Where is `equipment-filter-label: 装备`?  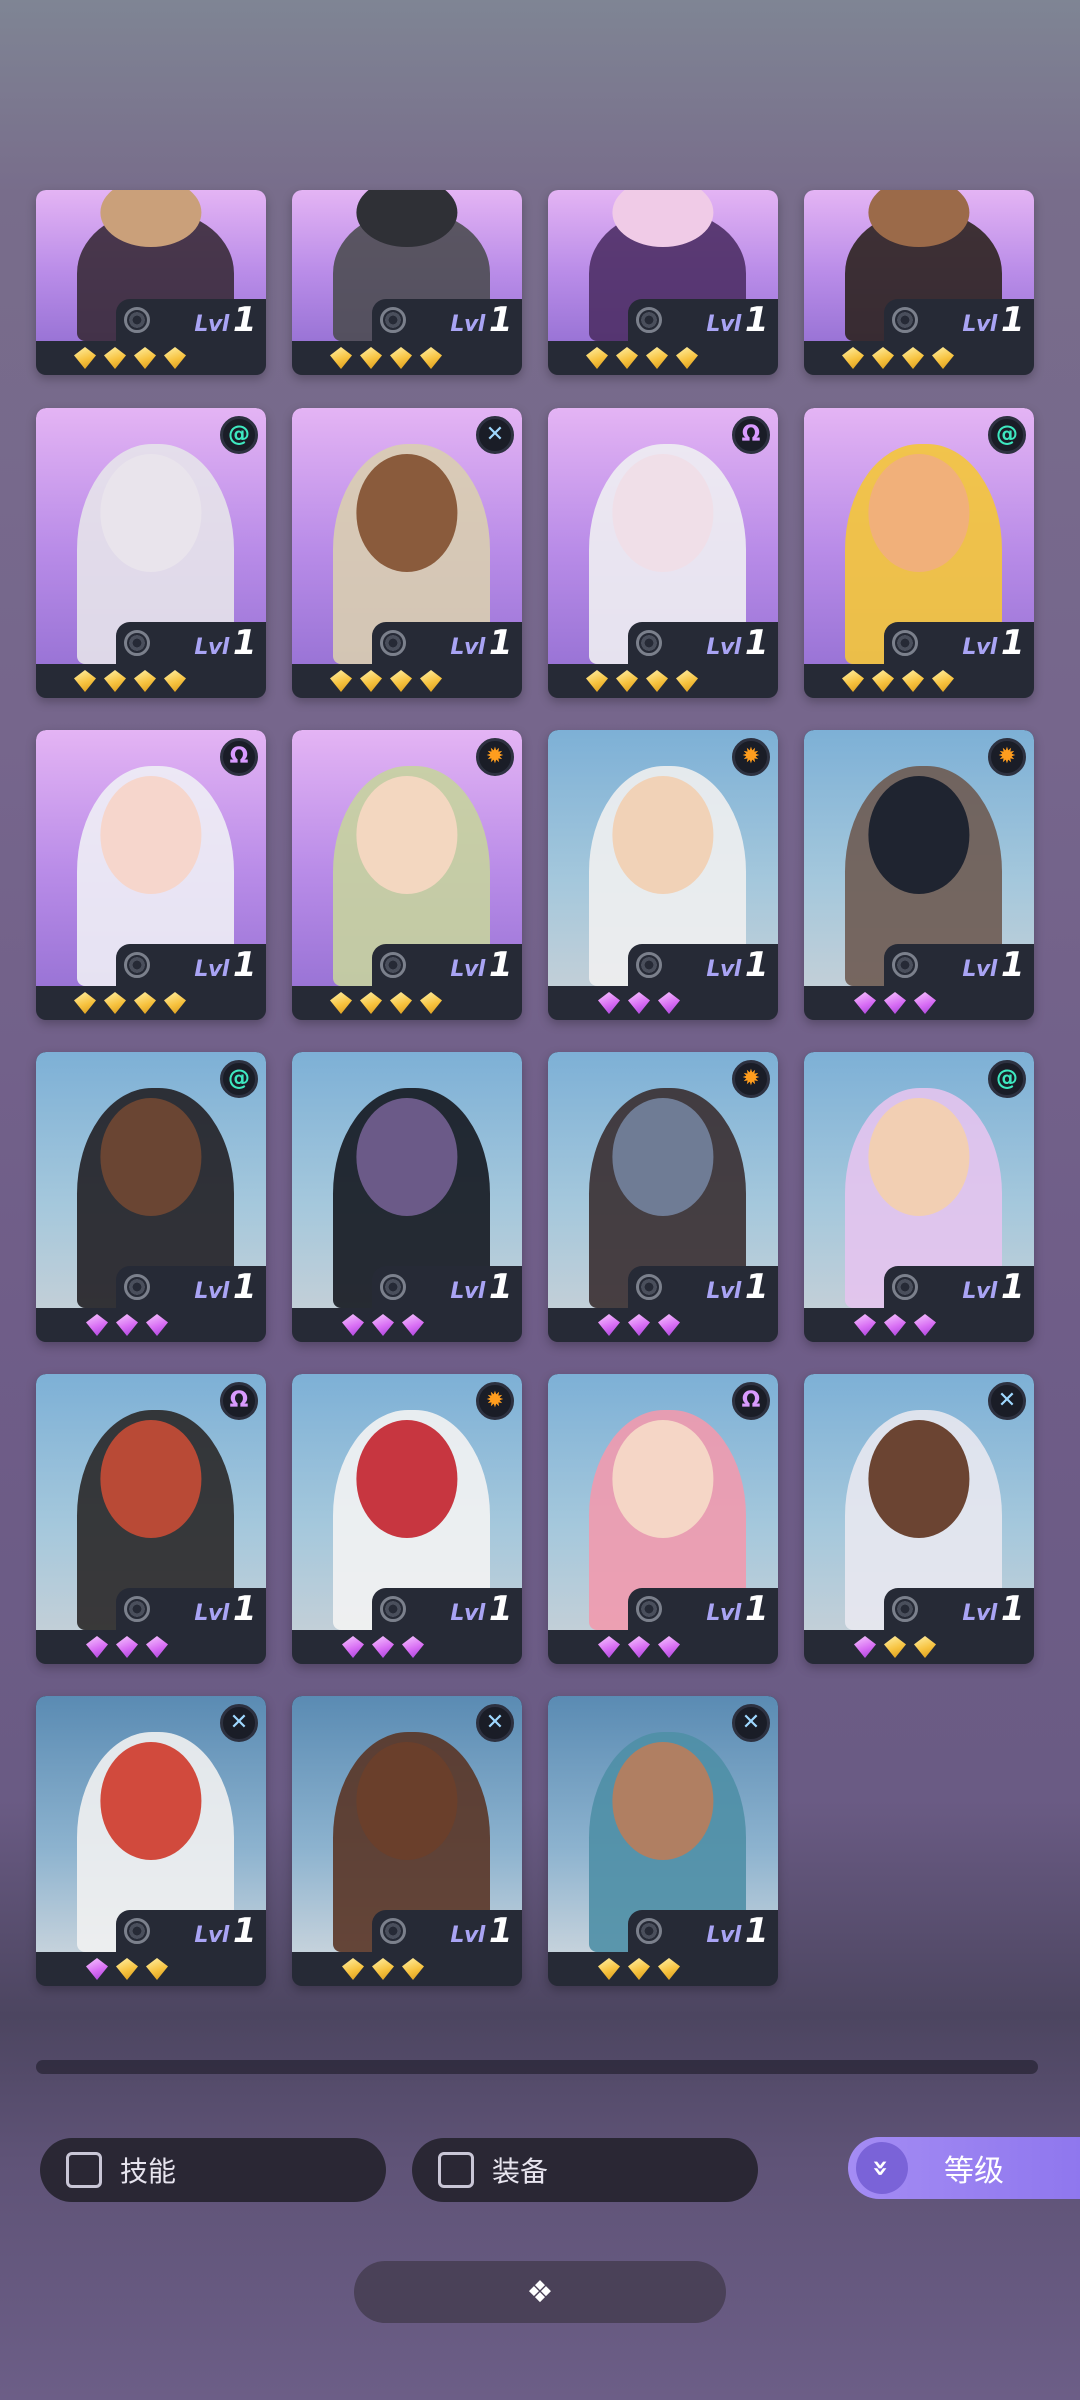 equipment-filter-label: 装备 is located at coordinates (520, 2171).